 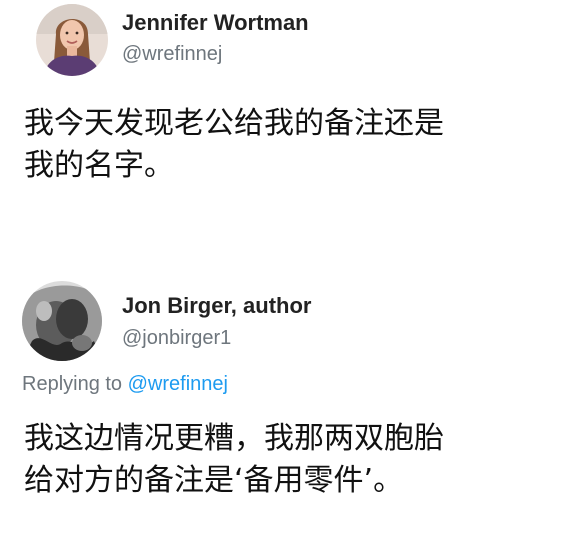 What do you see at coordinates (234, 123) in the screenshot?
I see `tweet-text-line: 我今天发现老公给我的备注还是` at bounding box center [234, 123].